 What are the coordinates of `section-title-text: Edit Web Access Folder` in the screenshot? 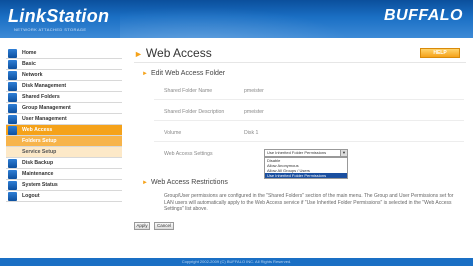 It's located at (188, 73).